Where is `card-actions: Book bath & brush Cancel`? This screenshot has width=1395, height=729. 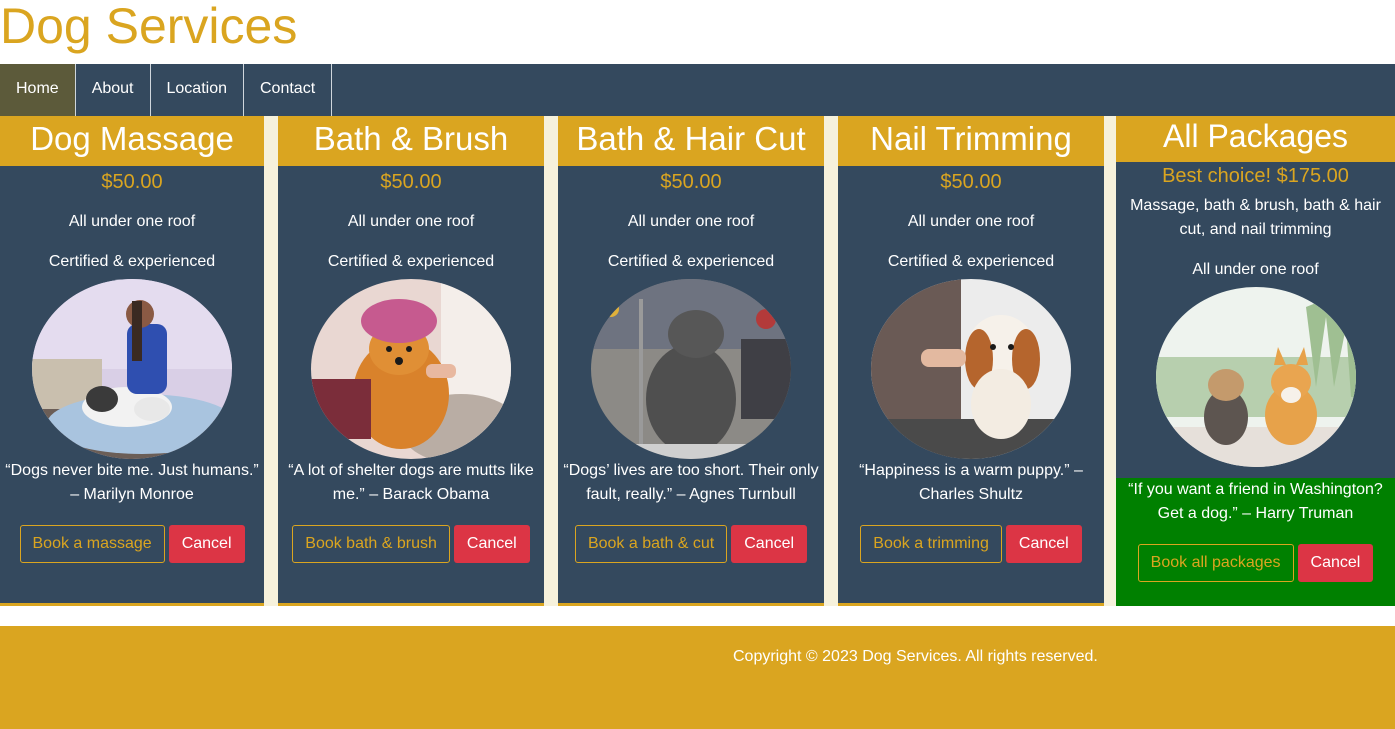 card-actions: Book bath & brush Cancel is located at coordinates (411, 544).